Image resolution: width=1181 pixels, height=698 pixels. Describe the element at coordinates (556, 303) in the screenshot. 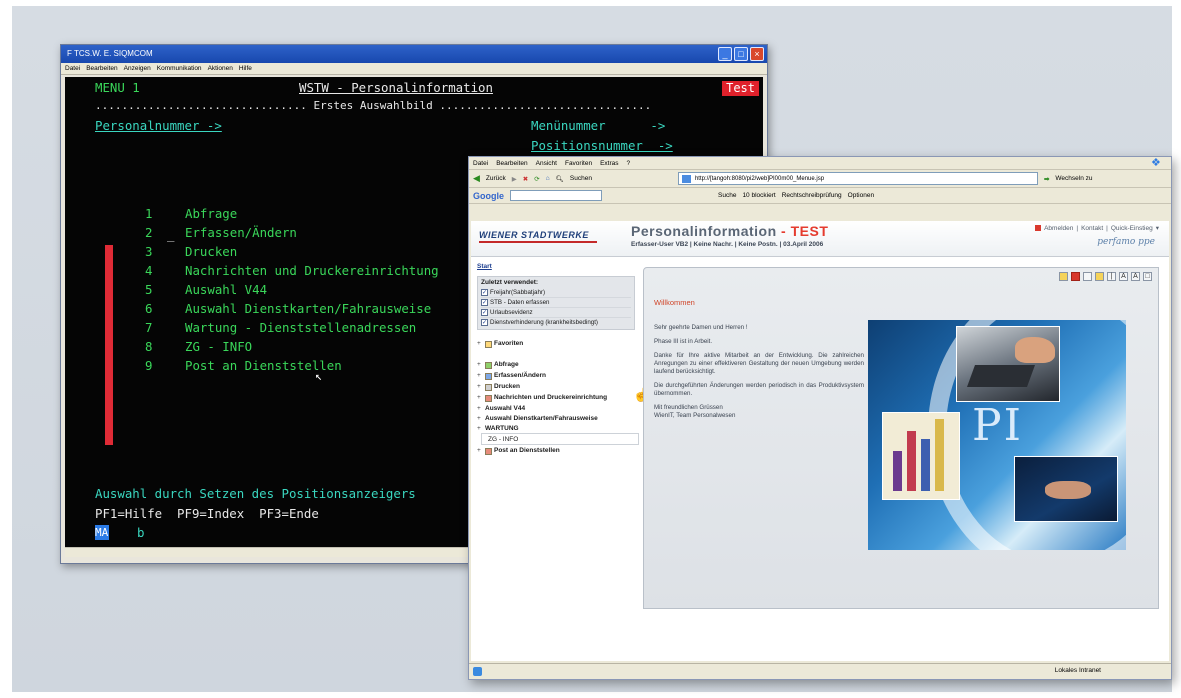

I see `recent-item: ✓ STB - Daten erfassen` at that location.